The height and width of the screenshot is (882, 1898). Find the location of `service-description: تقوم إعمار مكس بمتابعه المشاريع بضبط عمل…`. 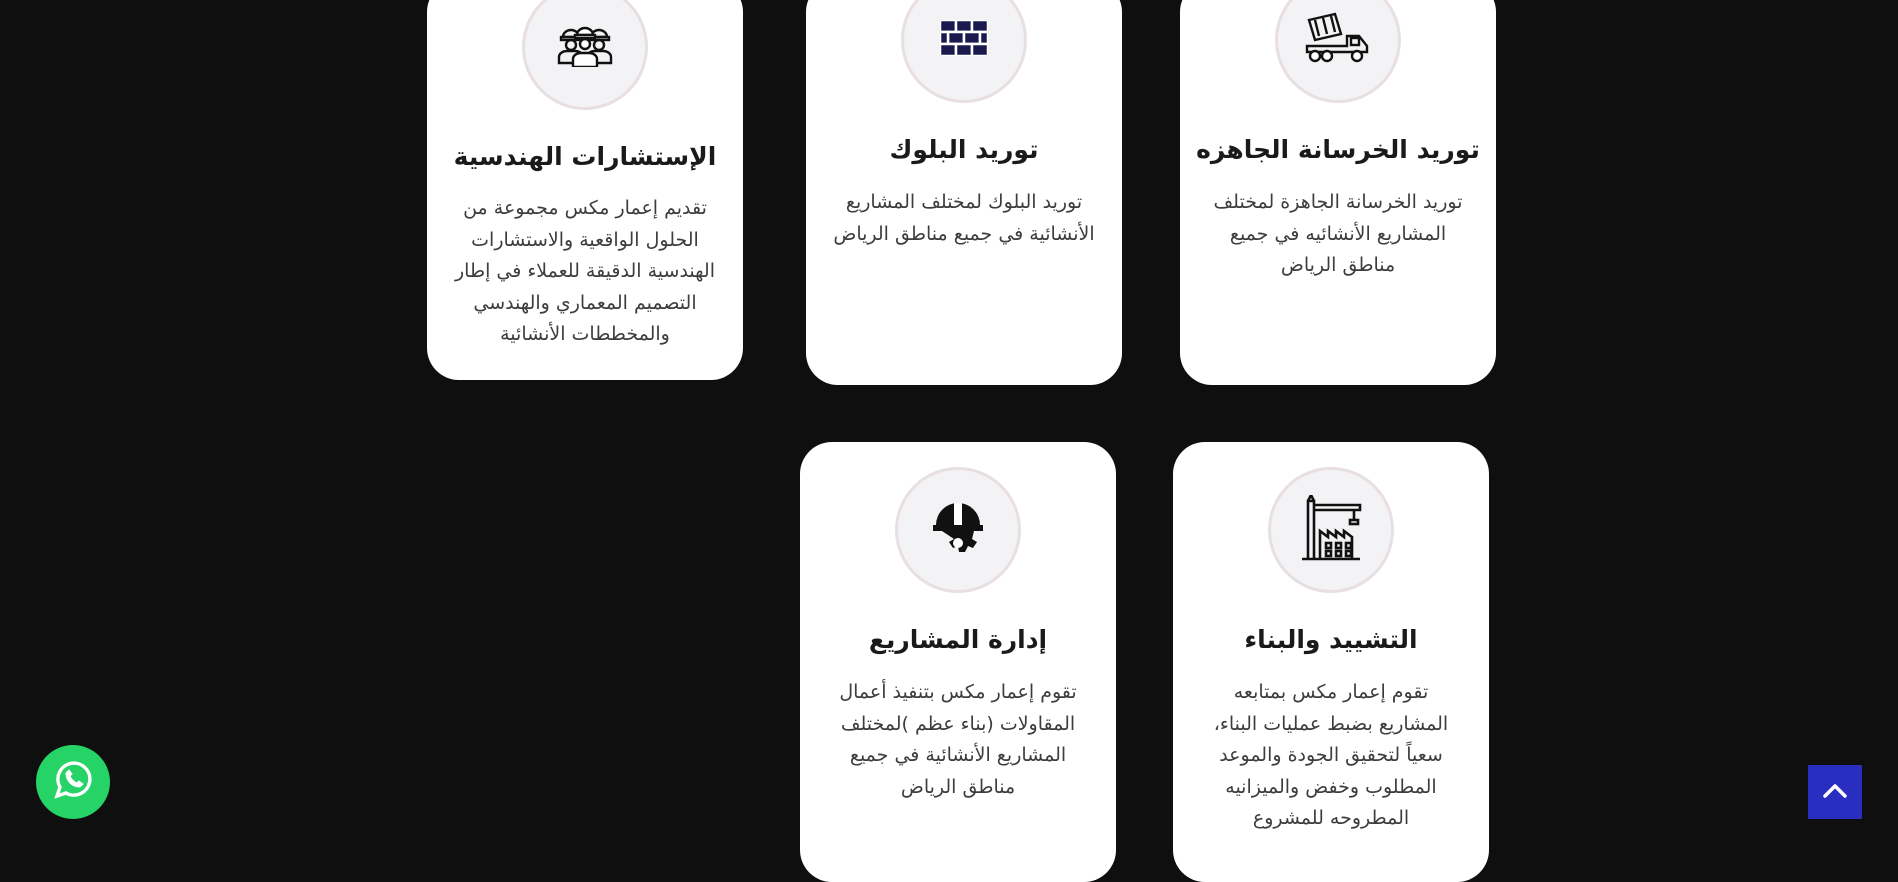

service-description: تقوم إعمار مكس بمتابعه المشاريع بضبط عمل… is located at coordinates (1331, 755).